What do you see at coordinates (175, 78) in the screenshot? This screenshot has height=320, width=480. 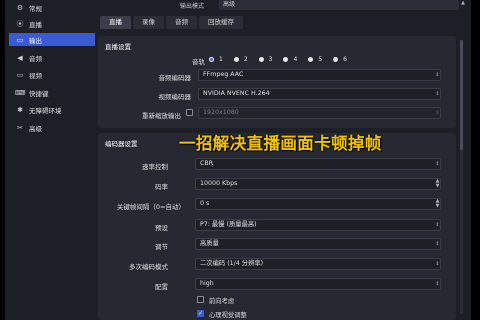 I see `audio-encoder-label: 音频编码器` at bounding box center [175, 78].